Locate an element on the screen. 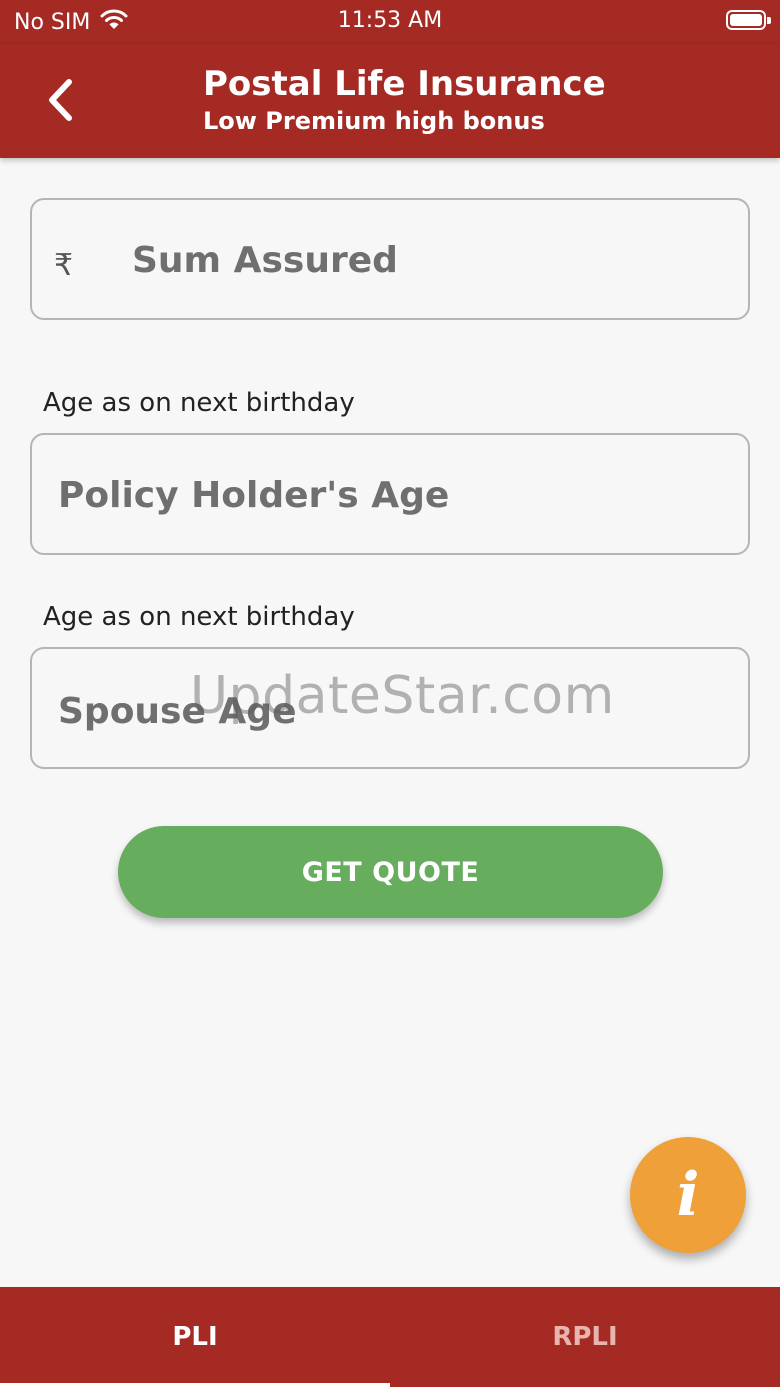 The width and height of the screenshot is (780, 1387). tab-pli-label: PLI is located at coordinates (195, 1337).